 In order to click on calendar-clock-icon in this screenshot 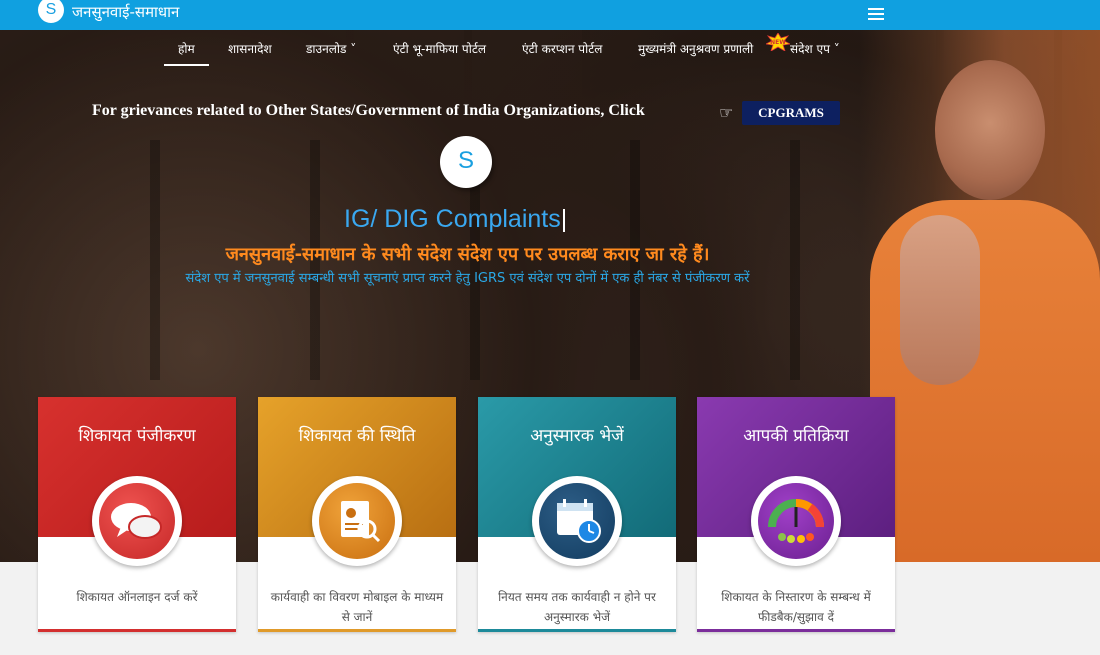, I will do `click(577, 521)`.